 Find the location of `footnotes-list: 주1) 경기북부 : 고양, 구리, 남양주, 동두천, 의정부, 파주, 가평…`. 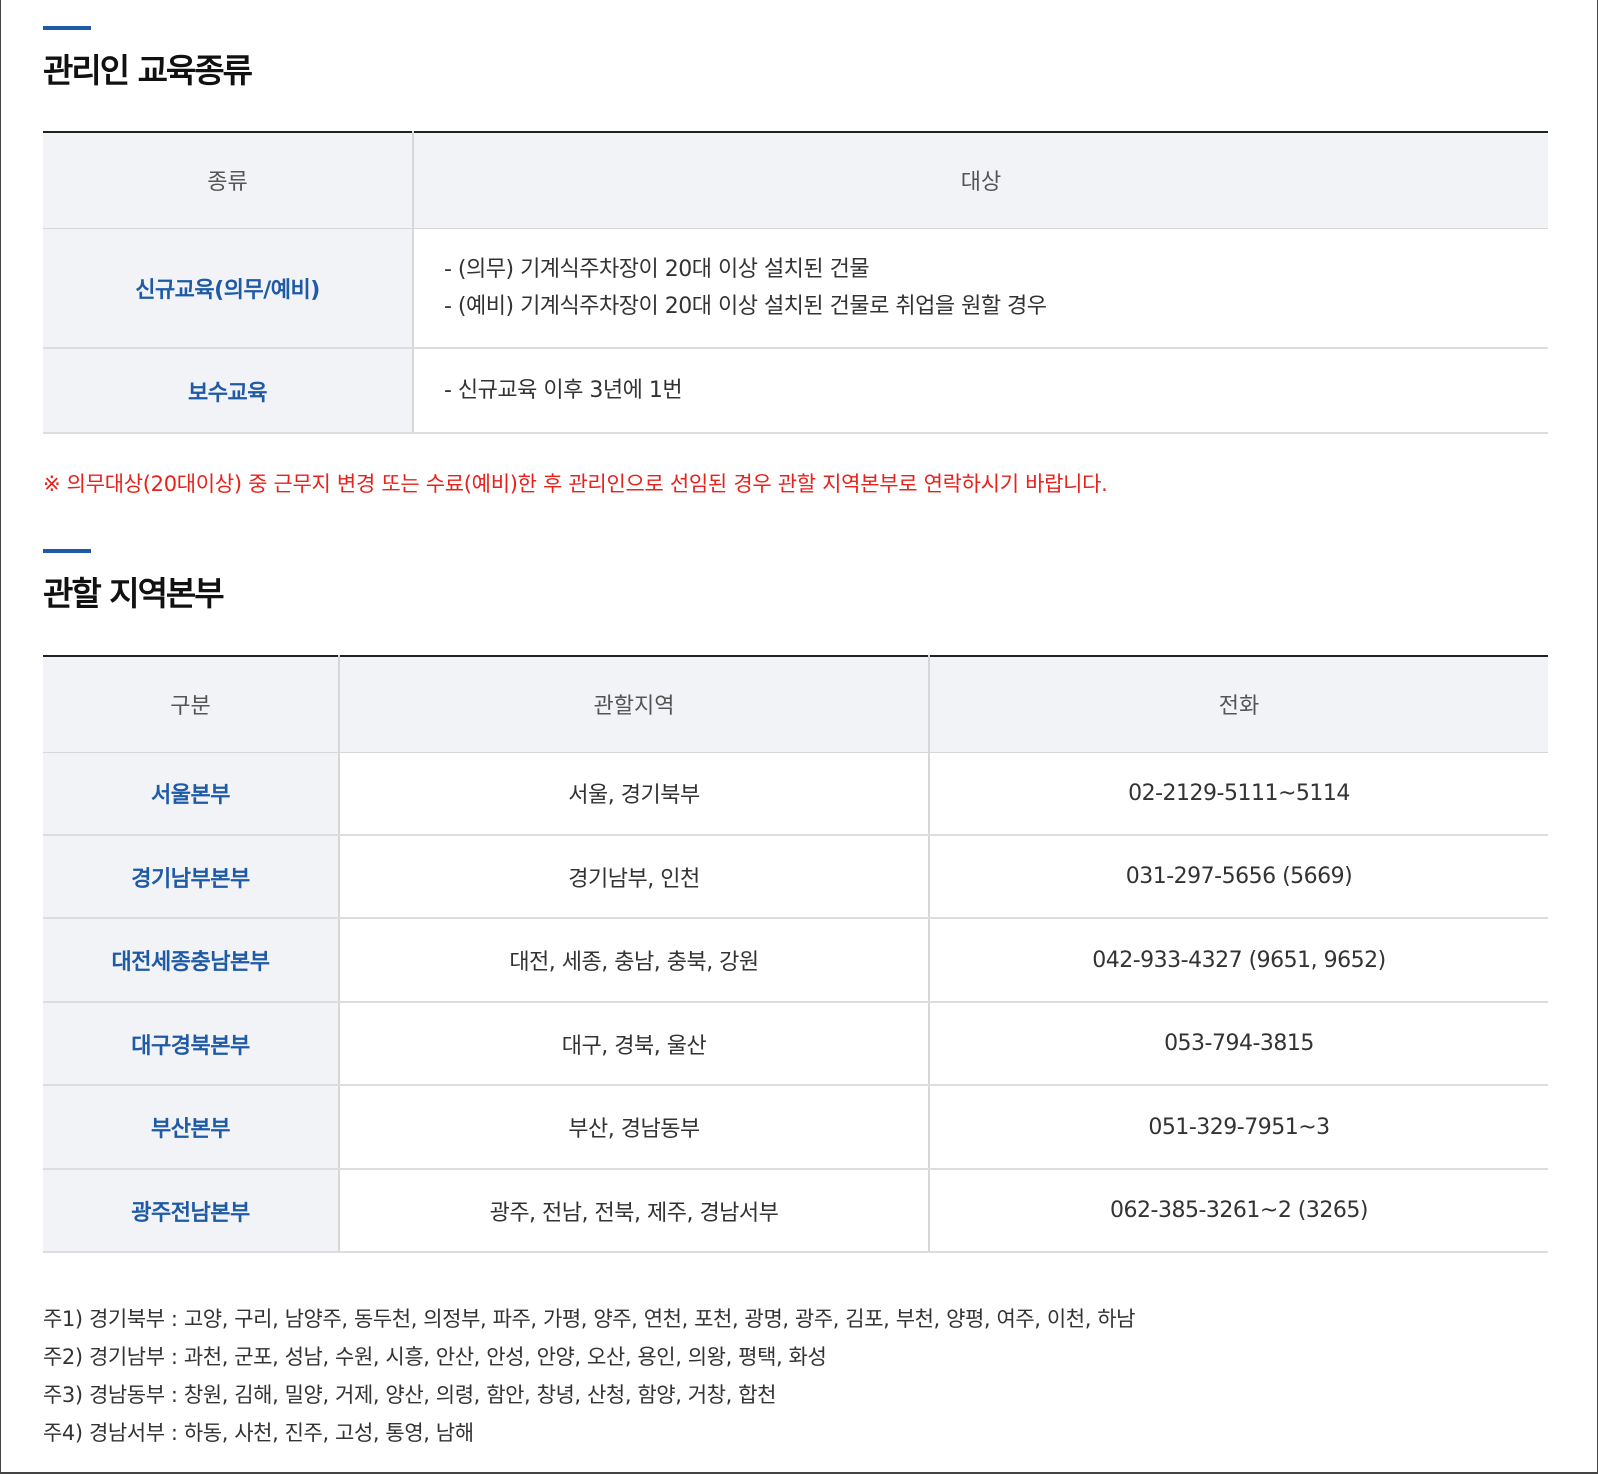

footnotes-list: 주1) 경기북부 : 고양, 구리, 남양주, 동두천, 의정부, 파주, 가평… is located at coordinates (589, 1376).